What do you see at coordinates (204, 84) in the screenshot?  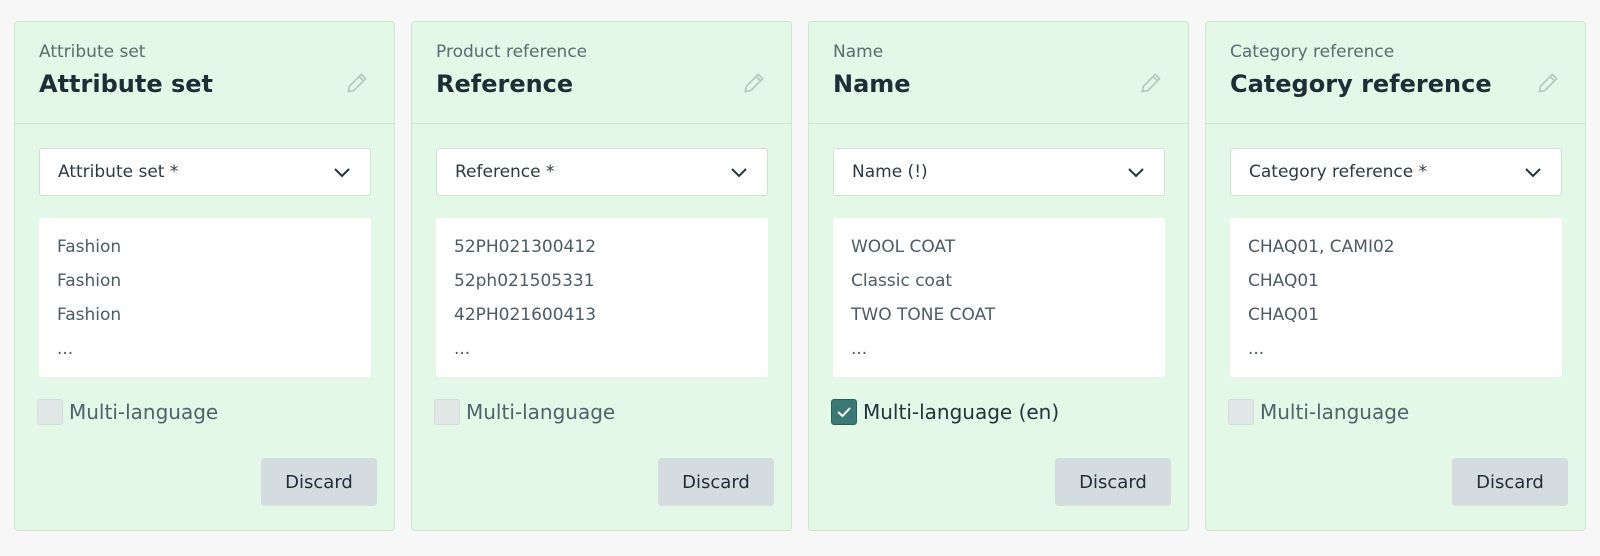 I see `card-title: Attribute set` at bounding box center [204, 84].